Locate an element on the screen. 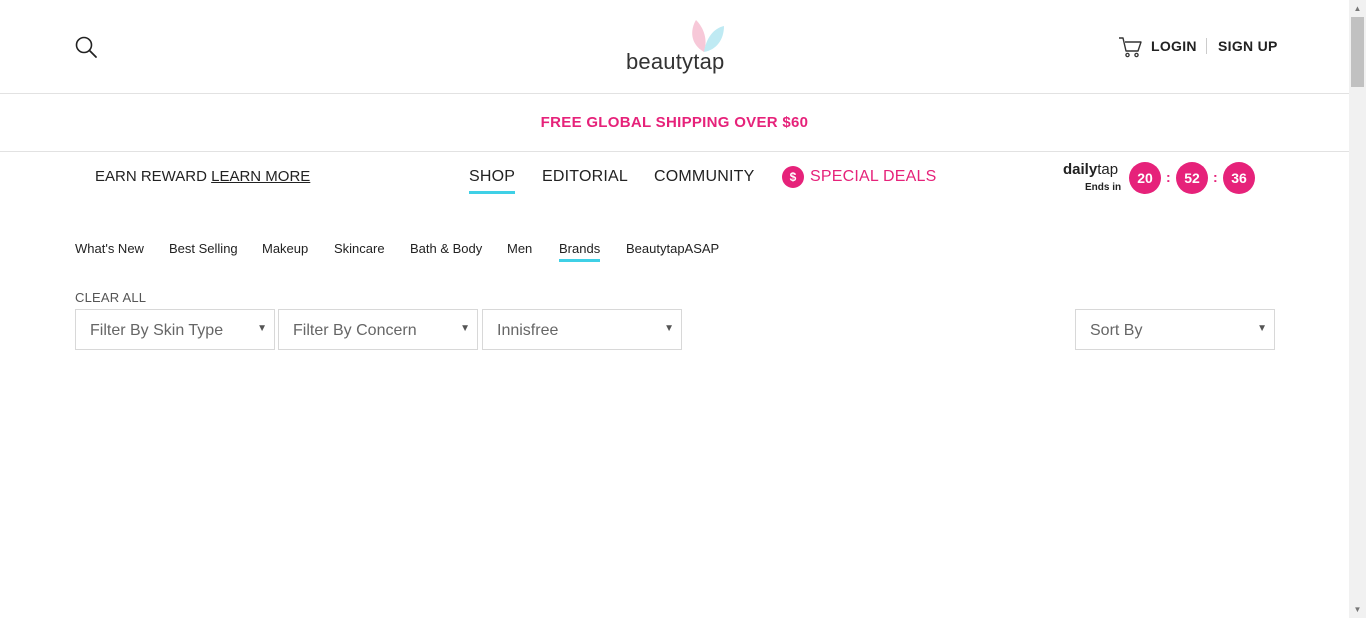  timer-seconds: 36 is located at coordinates (1239, 178).